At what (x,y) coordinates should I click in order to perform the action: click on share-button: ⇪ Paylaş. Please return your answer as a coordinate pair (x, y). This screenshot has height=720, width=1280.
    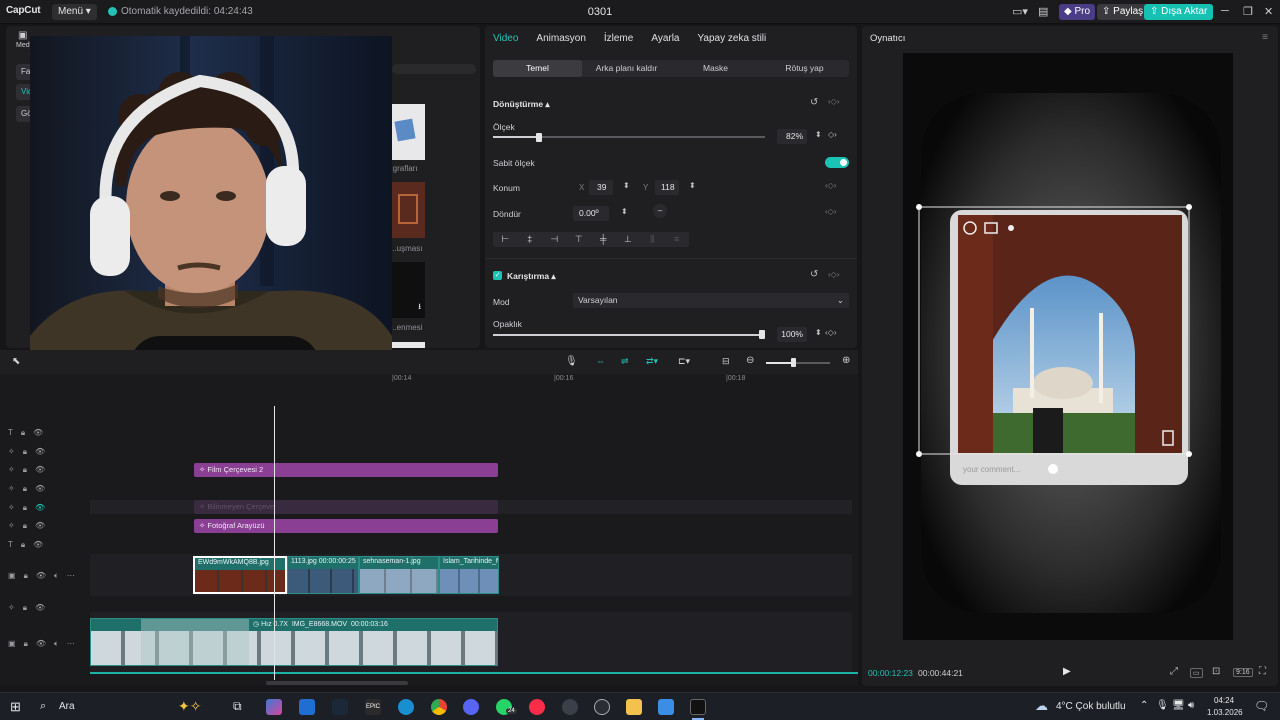
    Looking at the image, I should click on (1123, 12).